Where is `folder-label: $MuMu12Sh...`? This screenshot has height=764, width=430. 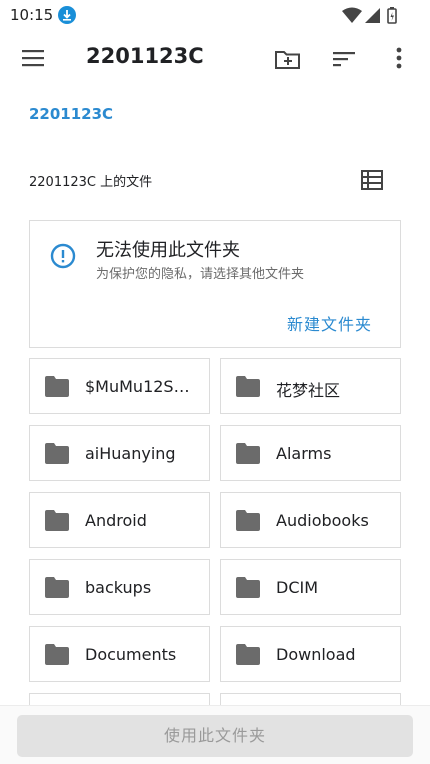 folder-label: $MuMu12Sh... is located at coordinates (141, 386).